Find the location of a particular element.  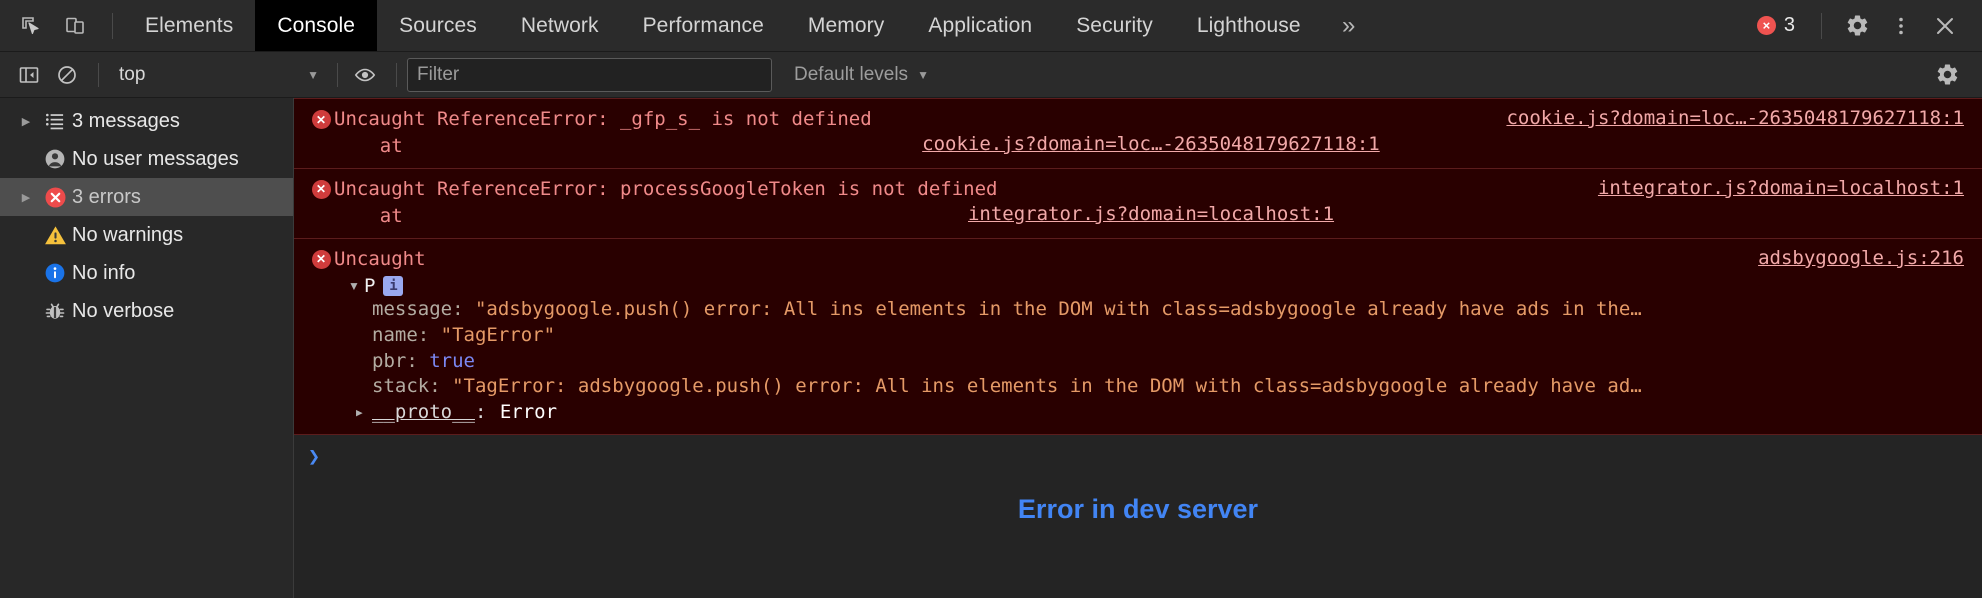

list-icon is located at coordinates (55, 121).